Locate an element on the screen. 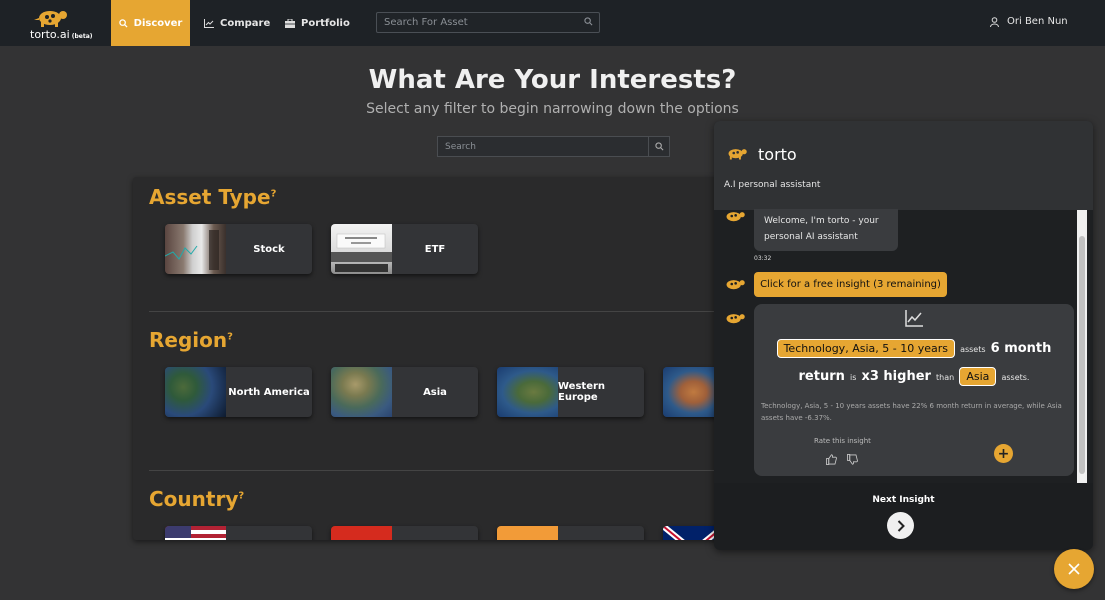 The image size is (1105, 600). free-insight-button: Click for a free insight (3 remaining) is located at coordinates (850, 284).